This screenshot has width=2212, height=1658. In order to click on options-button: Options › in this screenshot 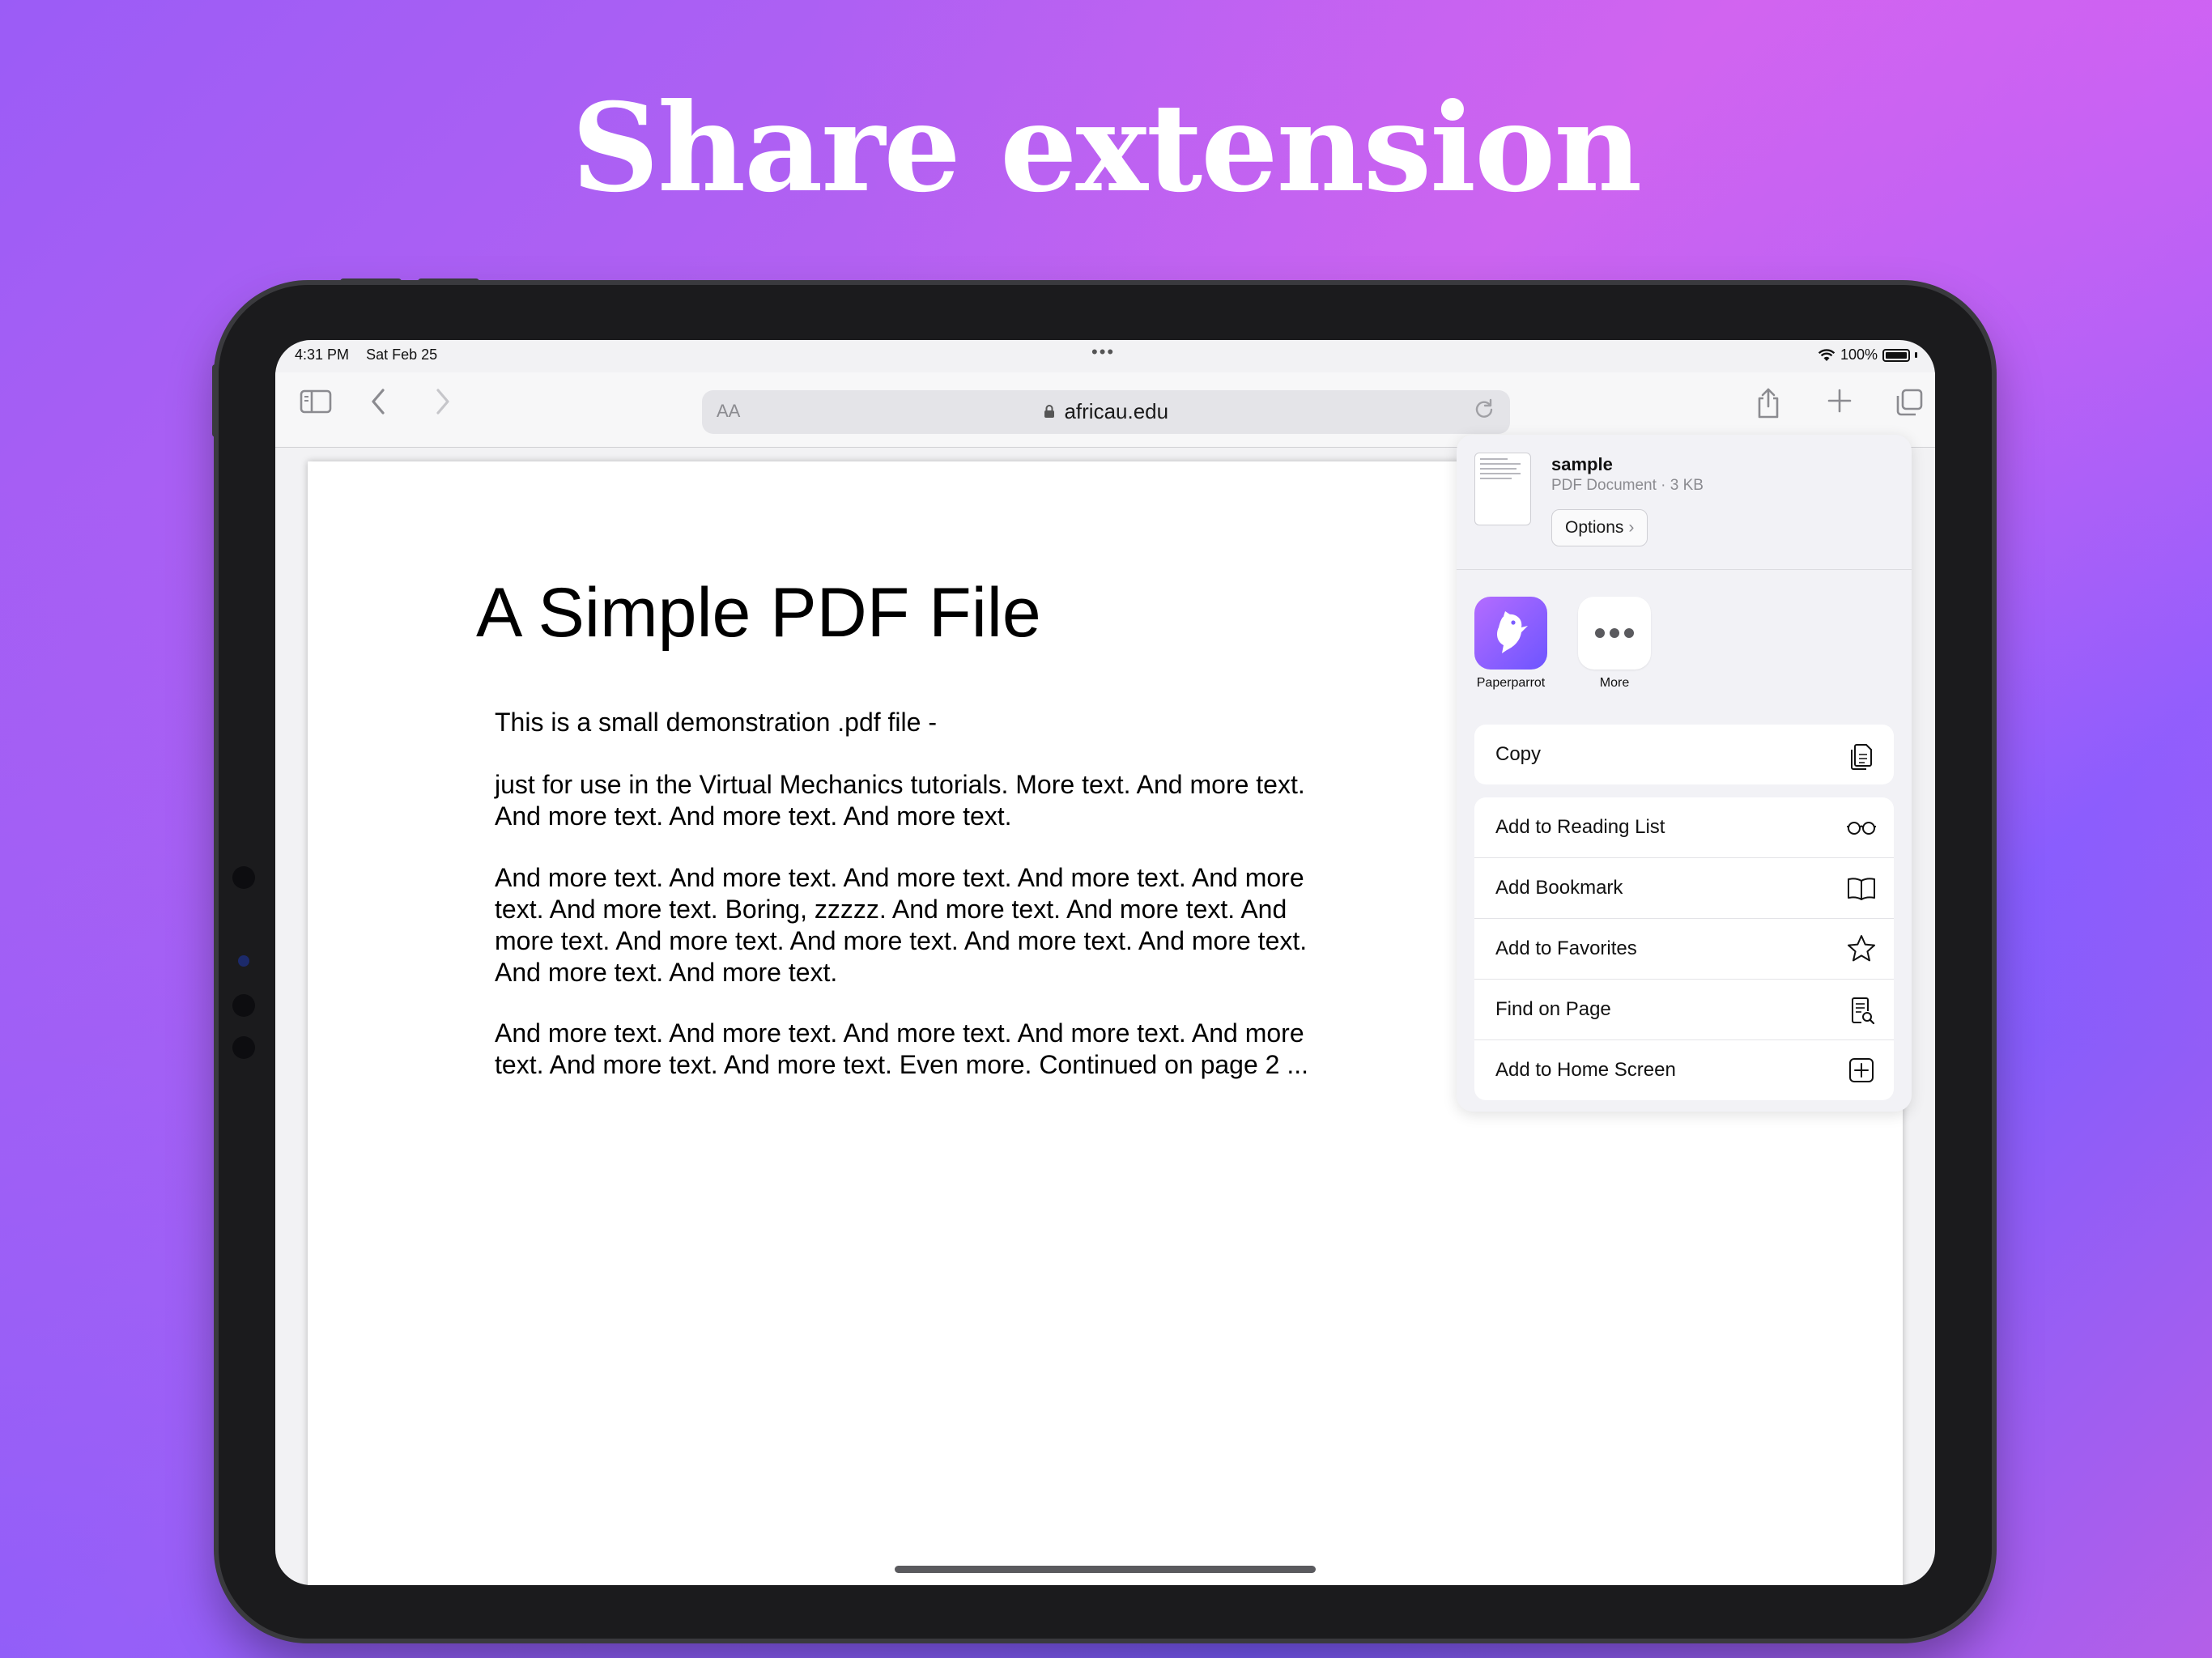, I will do `click(1599, 527)`.